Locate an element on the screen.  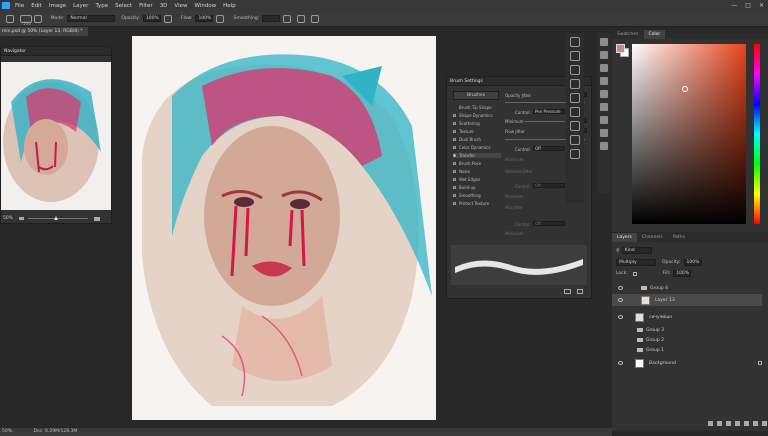
link-layers-icon is located at coordinates (710, 423).